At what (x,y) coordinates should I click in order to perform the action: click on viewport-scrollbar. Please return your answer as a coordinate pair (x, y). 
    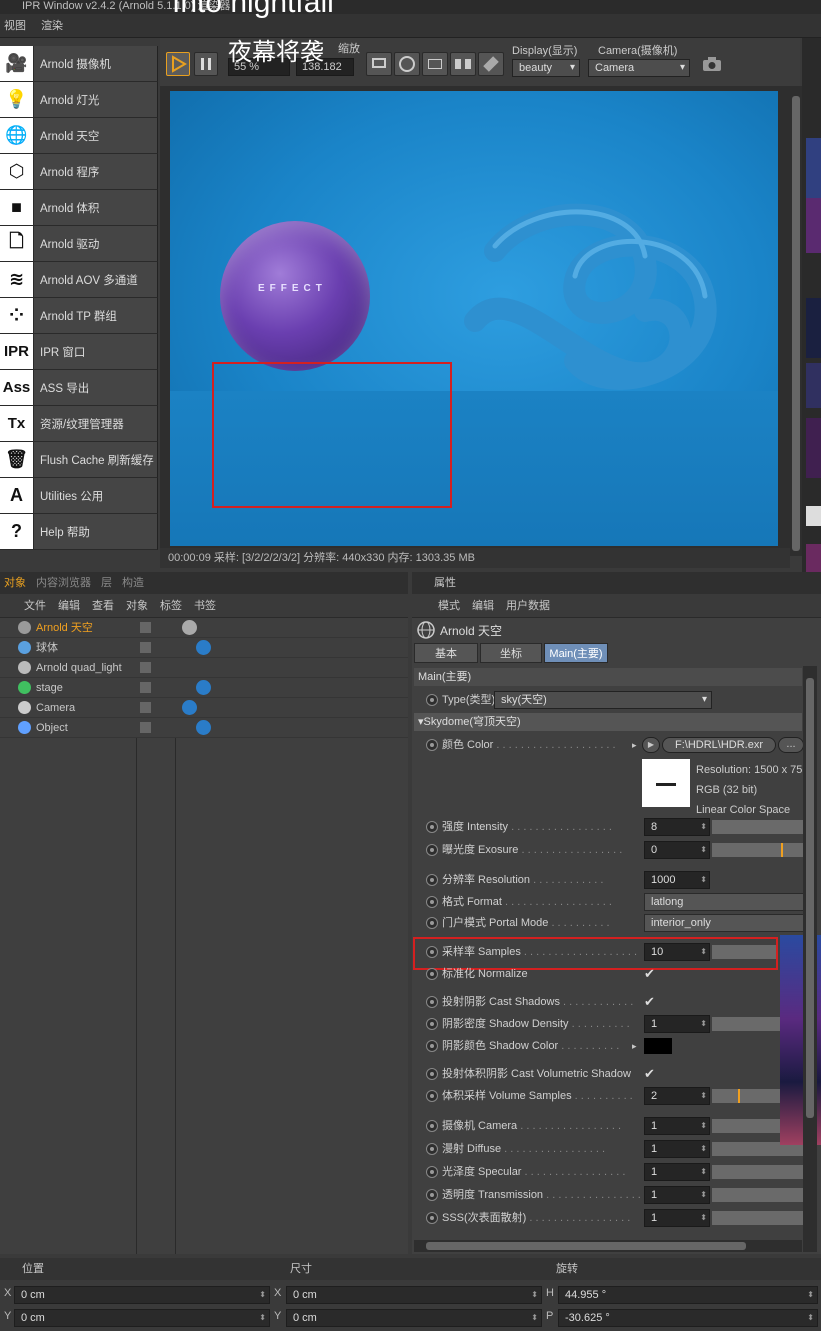
    Looking at the image, I should click on (796, 321).